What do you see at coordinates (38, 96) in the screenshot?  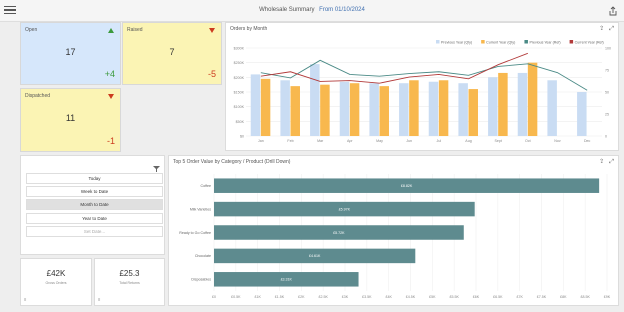 I see `kpi-label: Dispatched` at bounding box center [38, 96].